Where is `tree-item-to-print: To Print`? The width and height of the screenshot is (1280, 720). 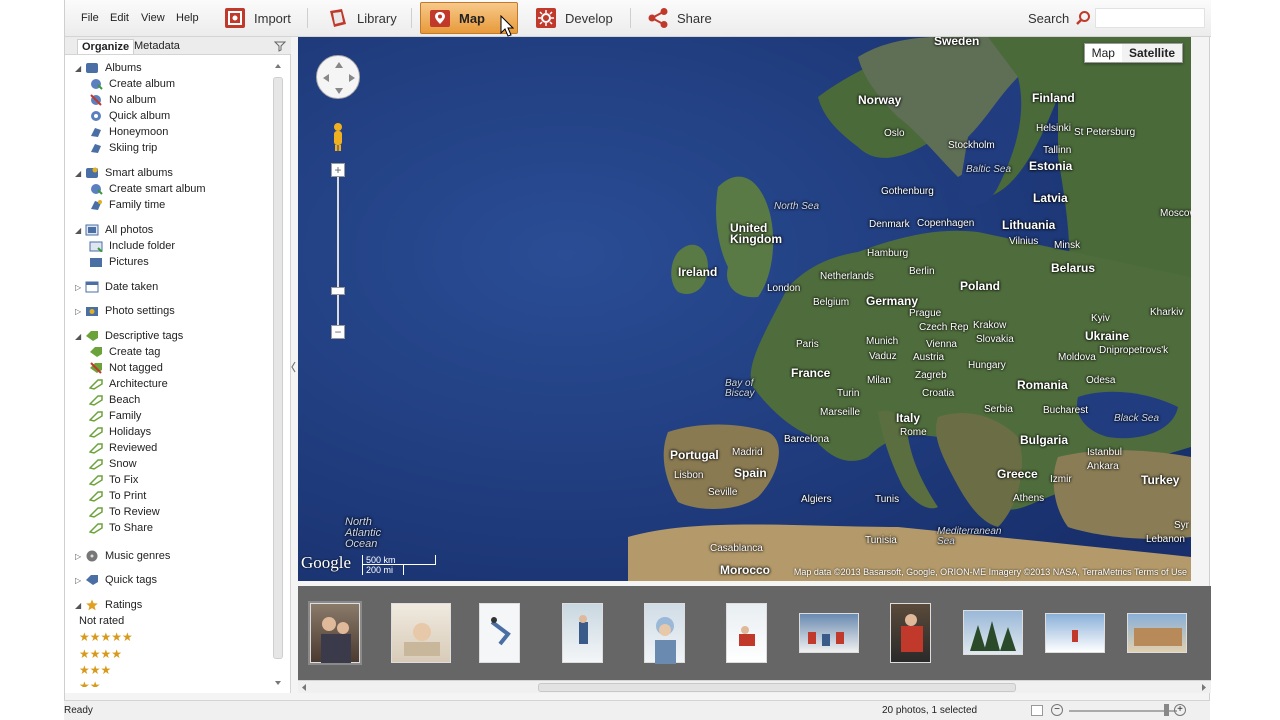
tree-item-to-print: To Print is located at coordinates (117, 496).